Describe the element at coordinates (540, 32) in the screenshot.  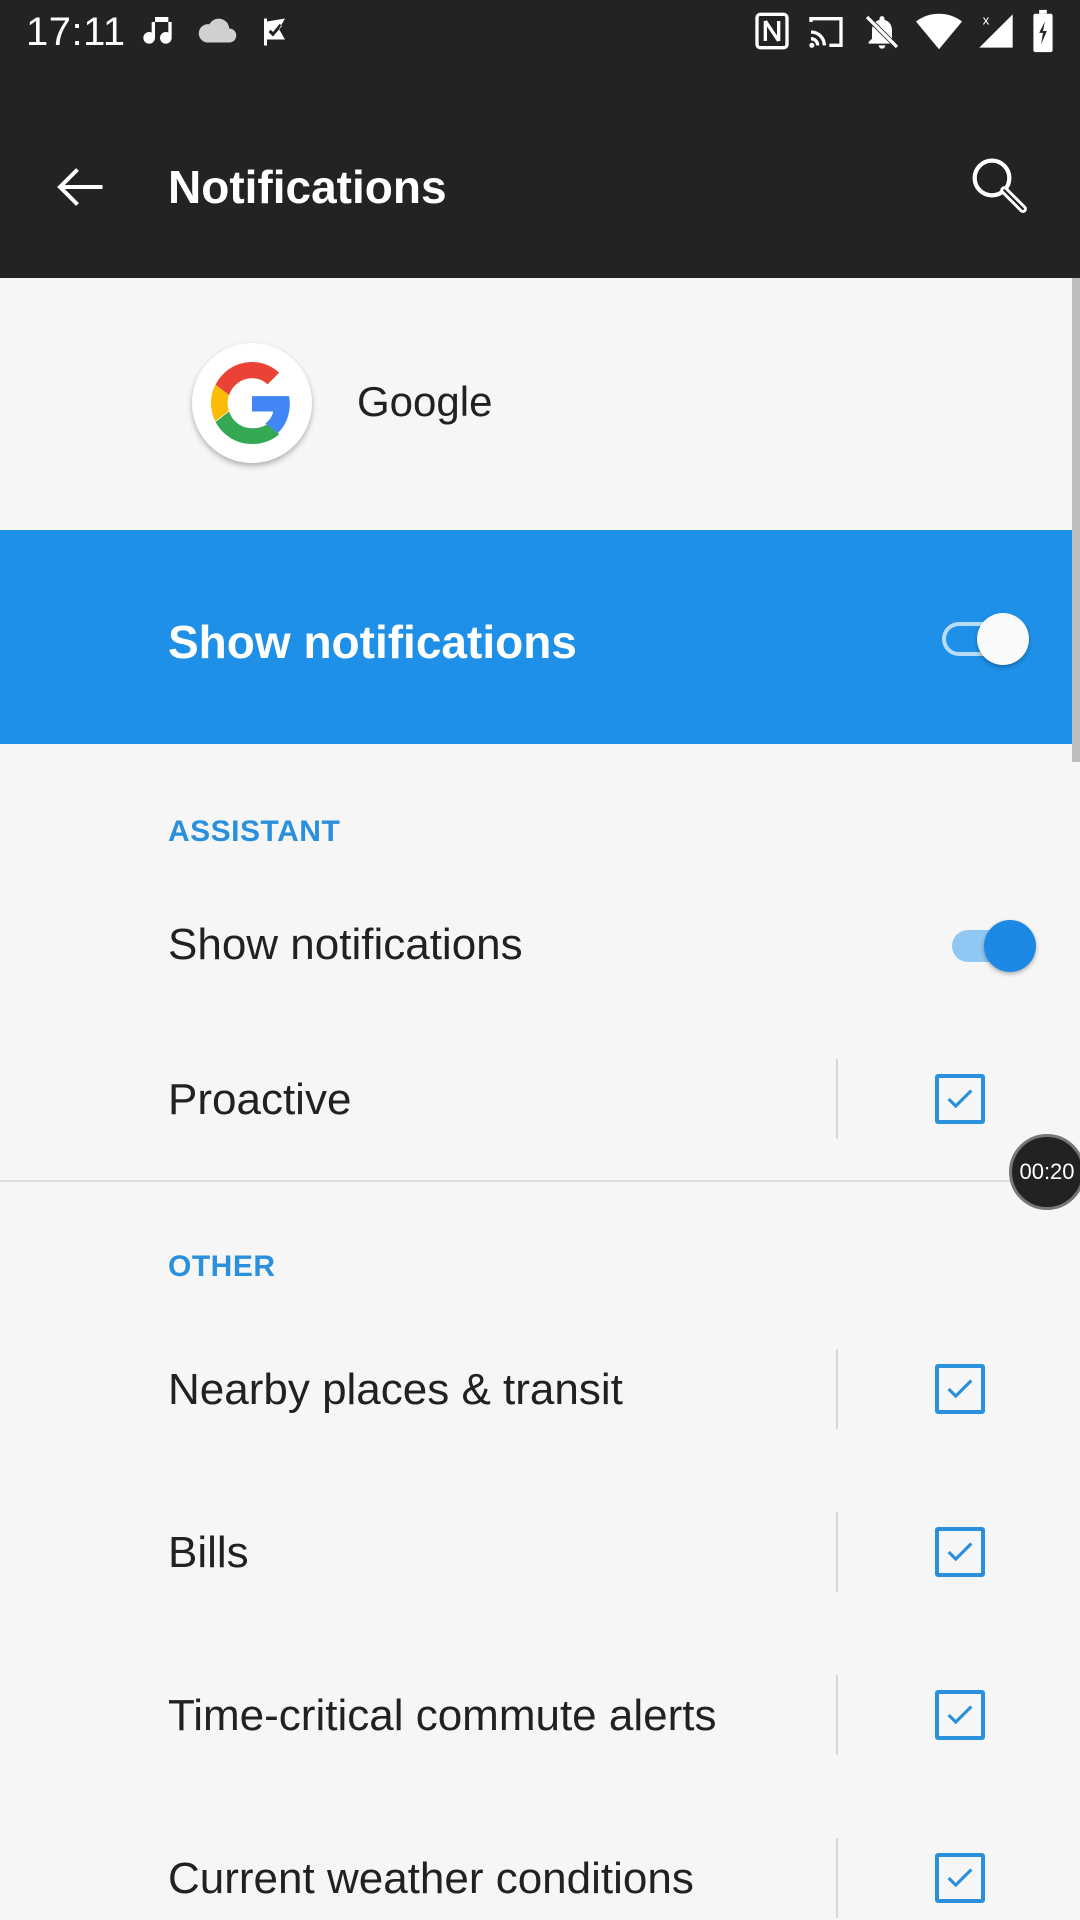
I see `status-bar: 17:11 x` at that location.